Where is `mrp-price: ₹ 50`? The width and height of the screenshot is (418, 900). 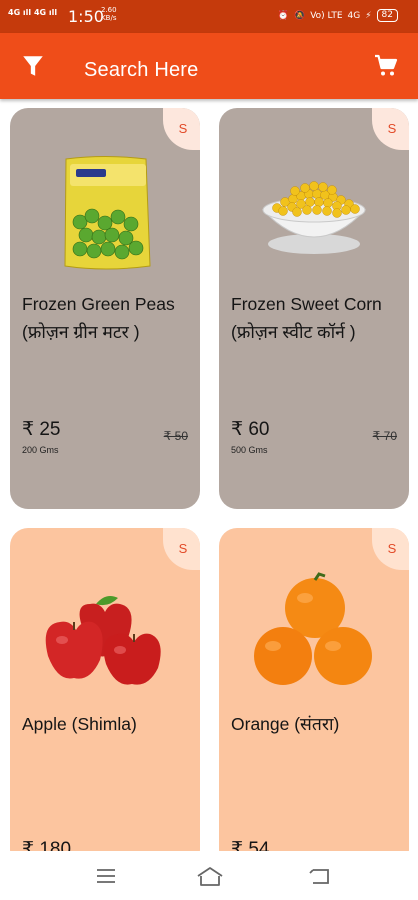
mrp-price: ₹ 50 is located at coordinates (175, 436).